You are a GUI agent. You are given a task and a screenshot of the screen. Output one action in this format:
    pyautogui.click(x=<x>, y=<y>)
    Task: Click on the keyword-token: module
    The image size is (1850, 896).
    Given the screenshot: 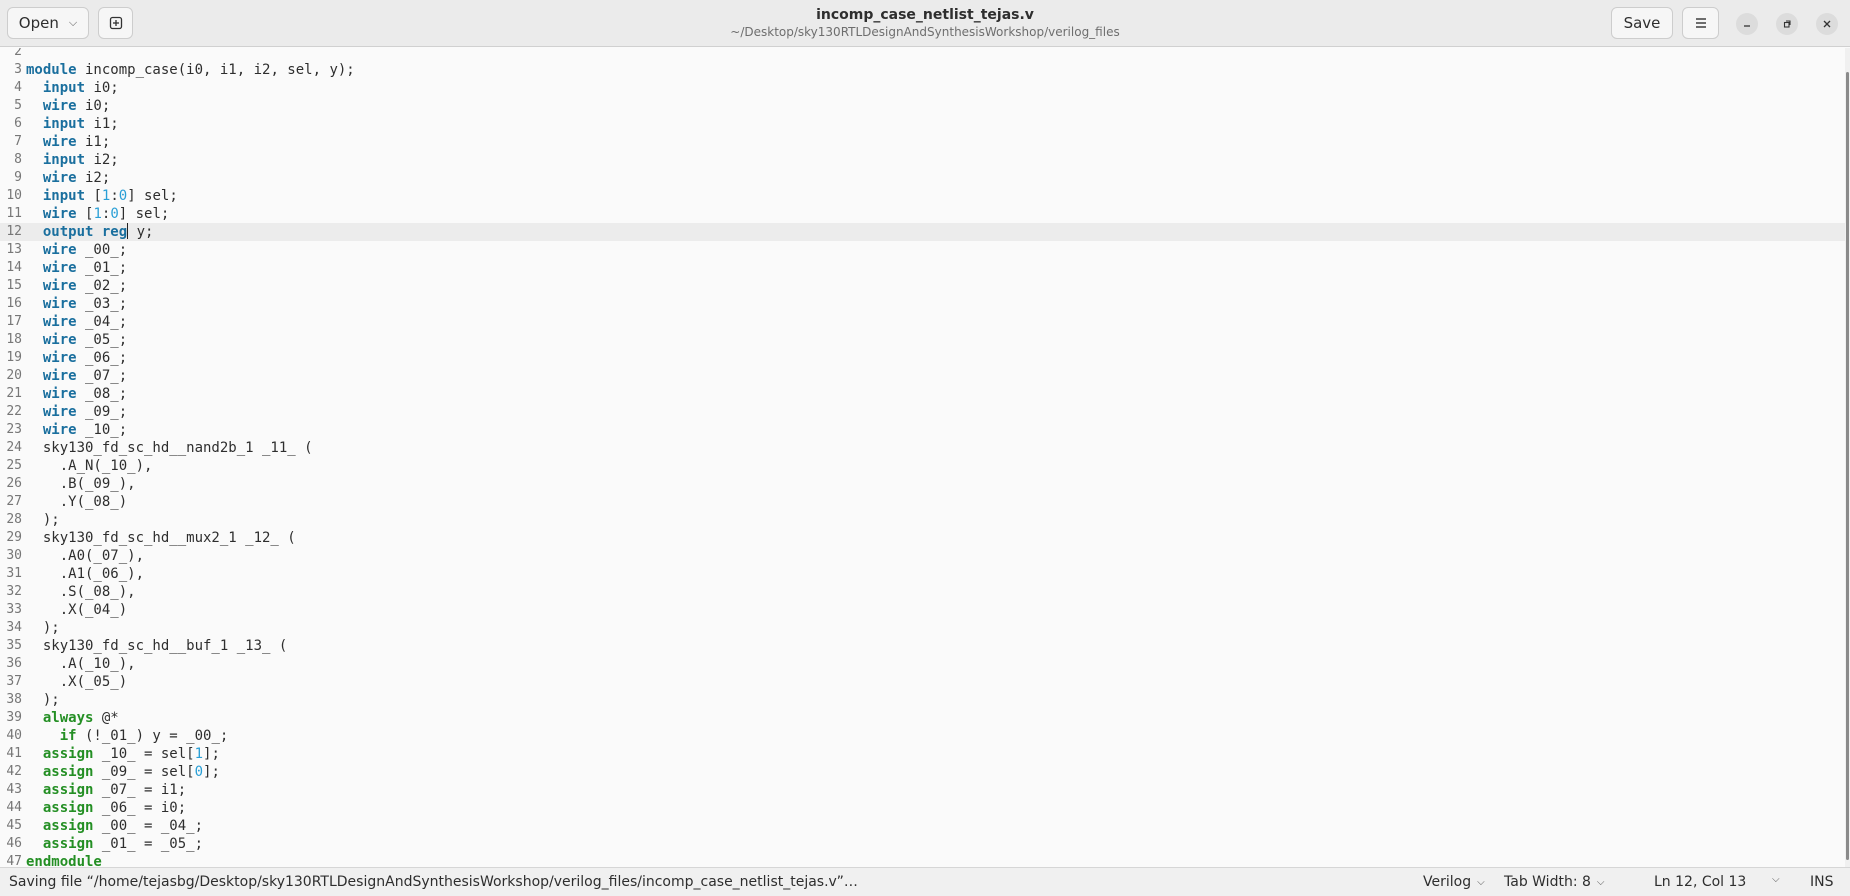 What is the action you would take?
    pyautogui.click(x=51, y=70)
    